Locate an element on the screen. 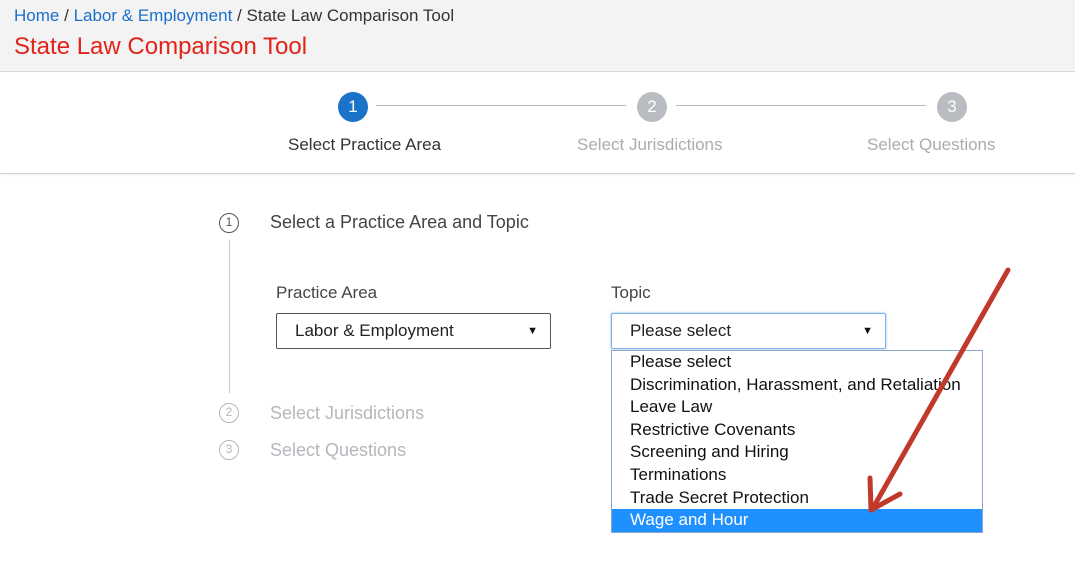  step-1-label: Select Practice Area is located at coordinates (365, 144).